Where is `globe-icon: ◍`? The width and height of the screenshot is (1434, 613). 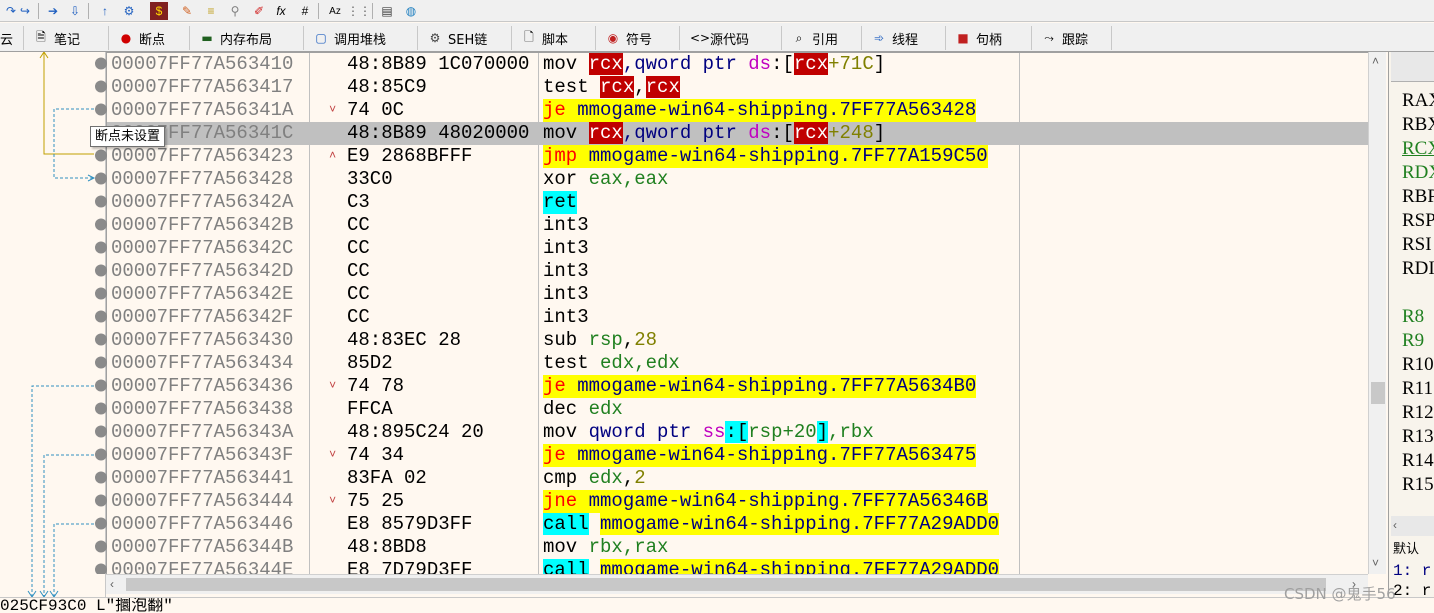 globe-icon: ◍ is located at coordinates (411, 11).